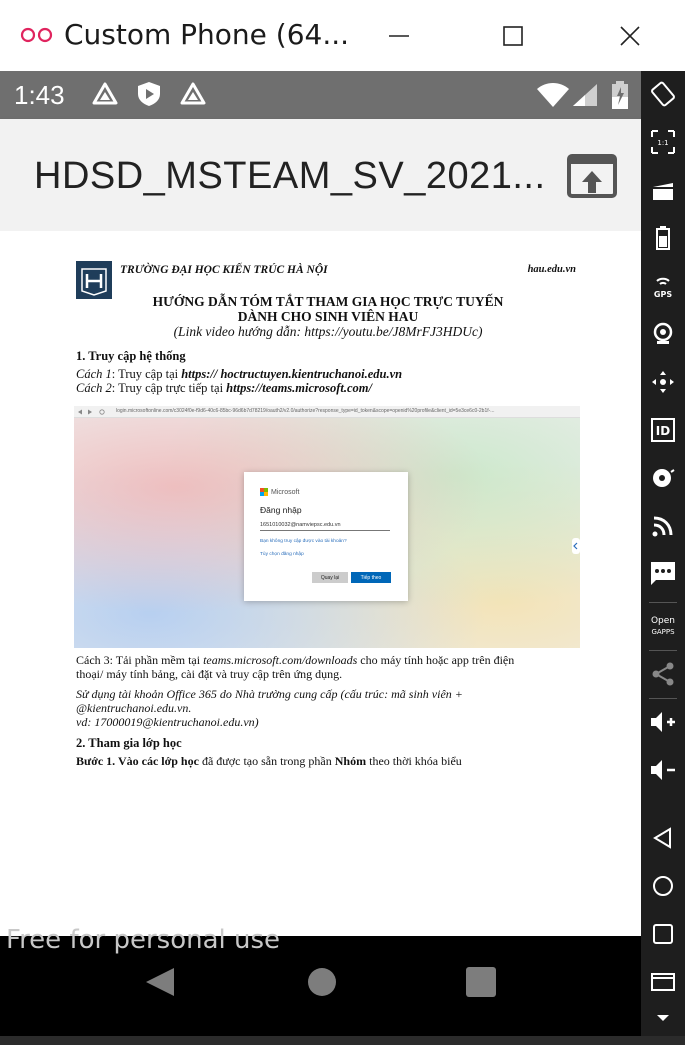  I want to click on menu-button, so click(663, 982).